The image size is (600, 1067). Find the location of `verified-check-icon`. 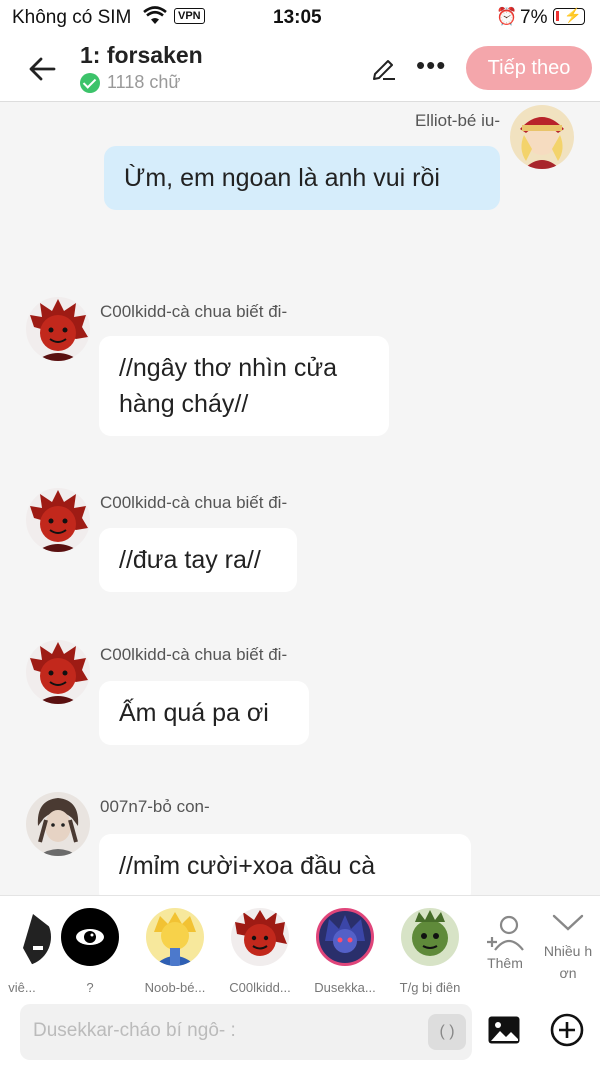

verified-check-icon is located at coordinates (90, 82).